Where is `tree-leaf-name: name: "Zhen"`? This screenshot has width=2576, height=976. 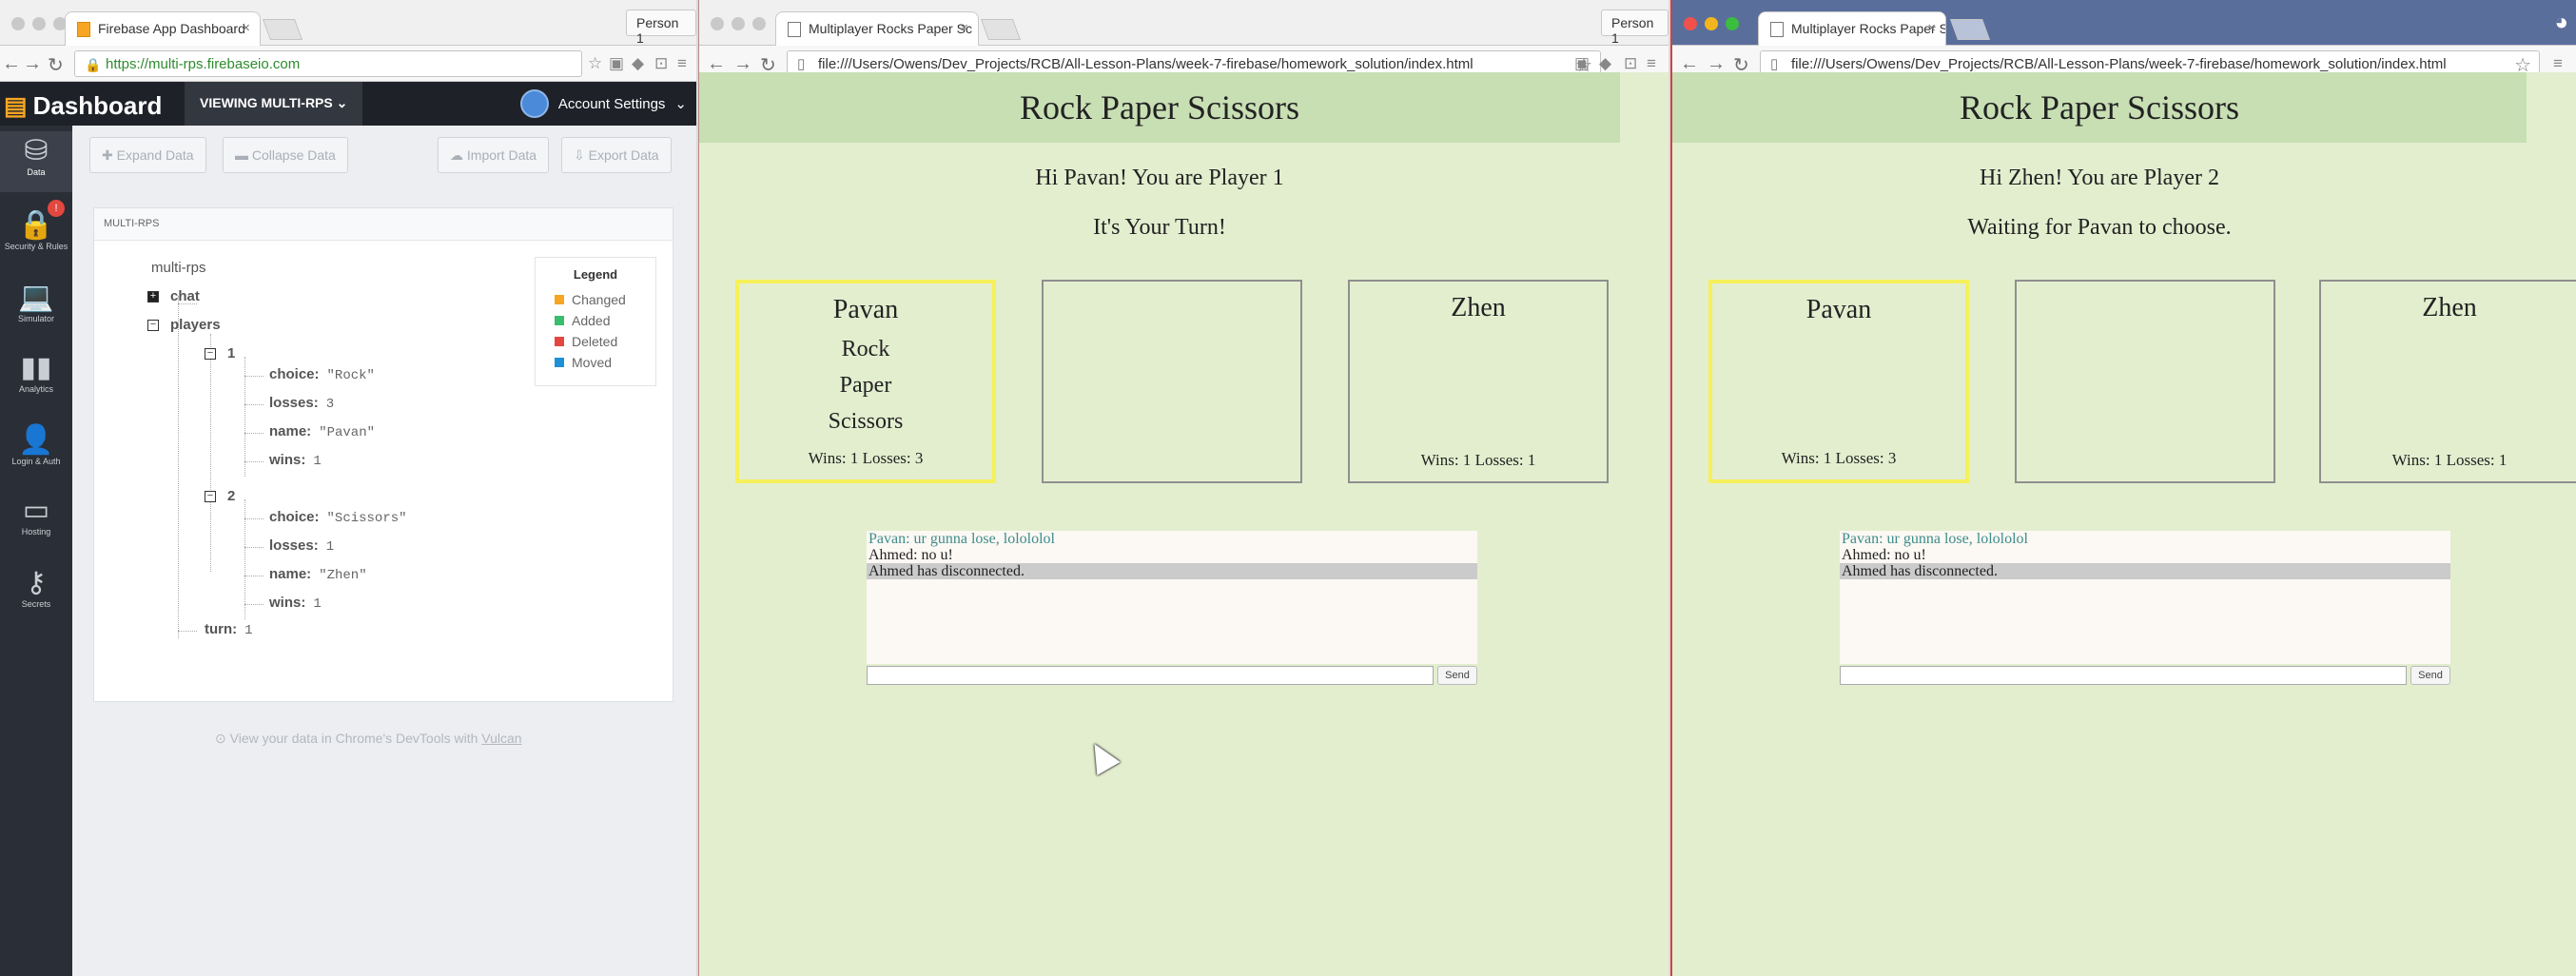 tree-leaf-name: name: "Zhen" is located at coordinates (318, 574).